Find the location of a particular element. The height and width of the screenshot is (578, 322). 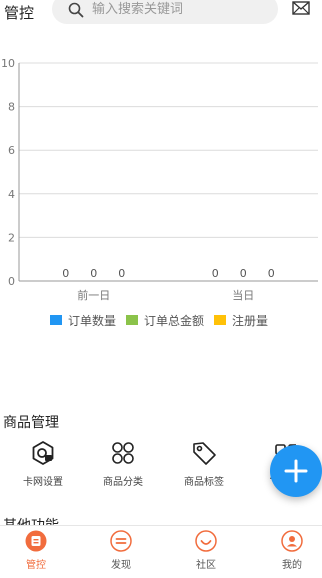

control-icon is located at coordinates (36, 541).